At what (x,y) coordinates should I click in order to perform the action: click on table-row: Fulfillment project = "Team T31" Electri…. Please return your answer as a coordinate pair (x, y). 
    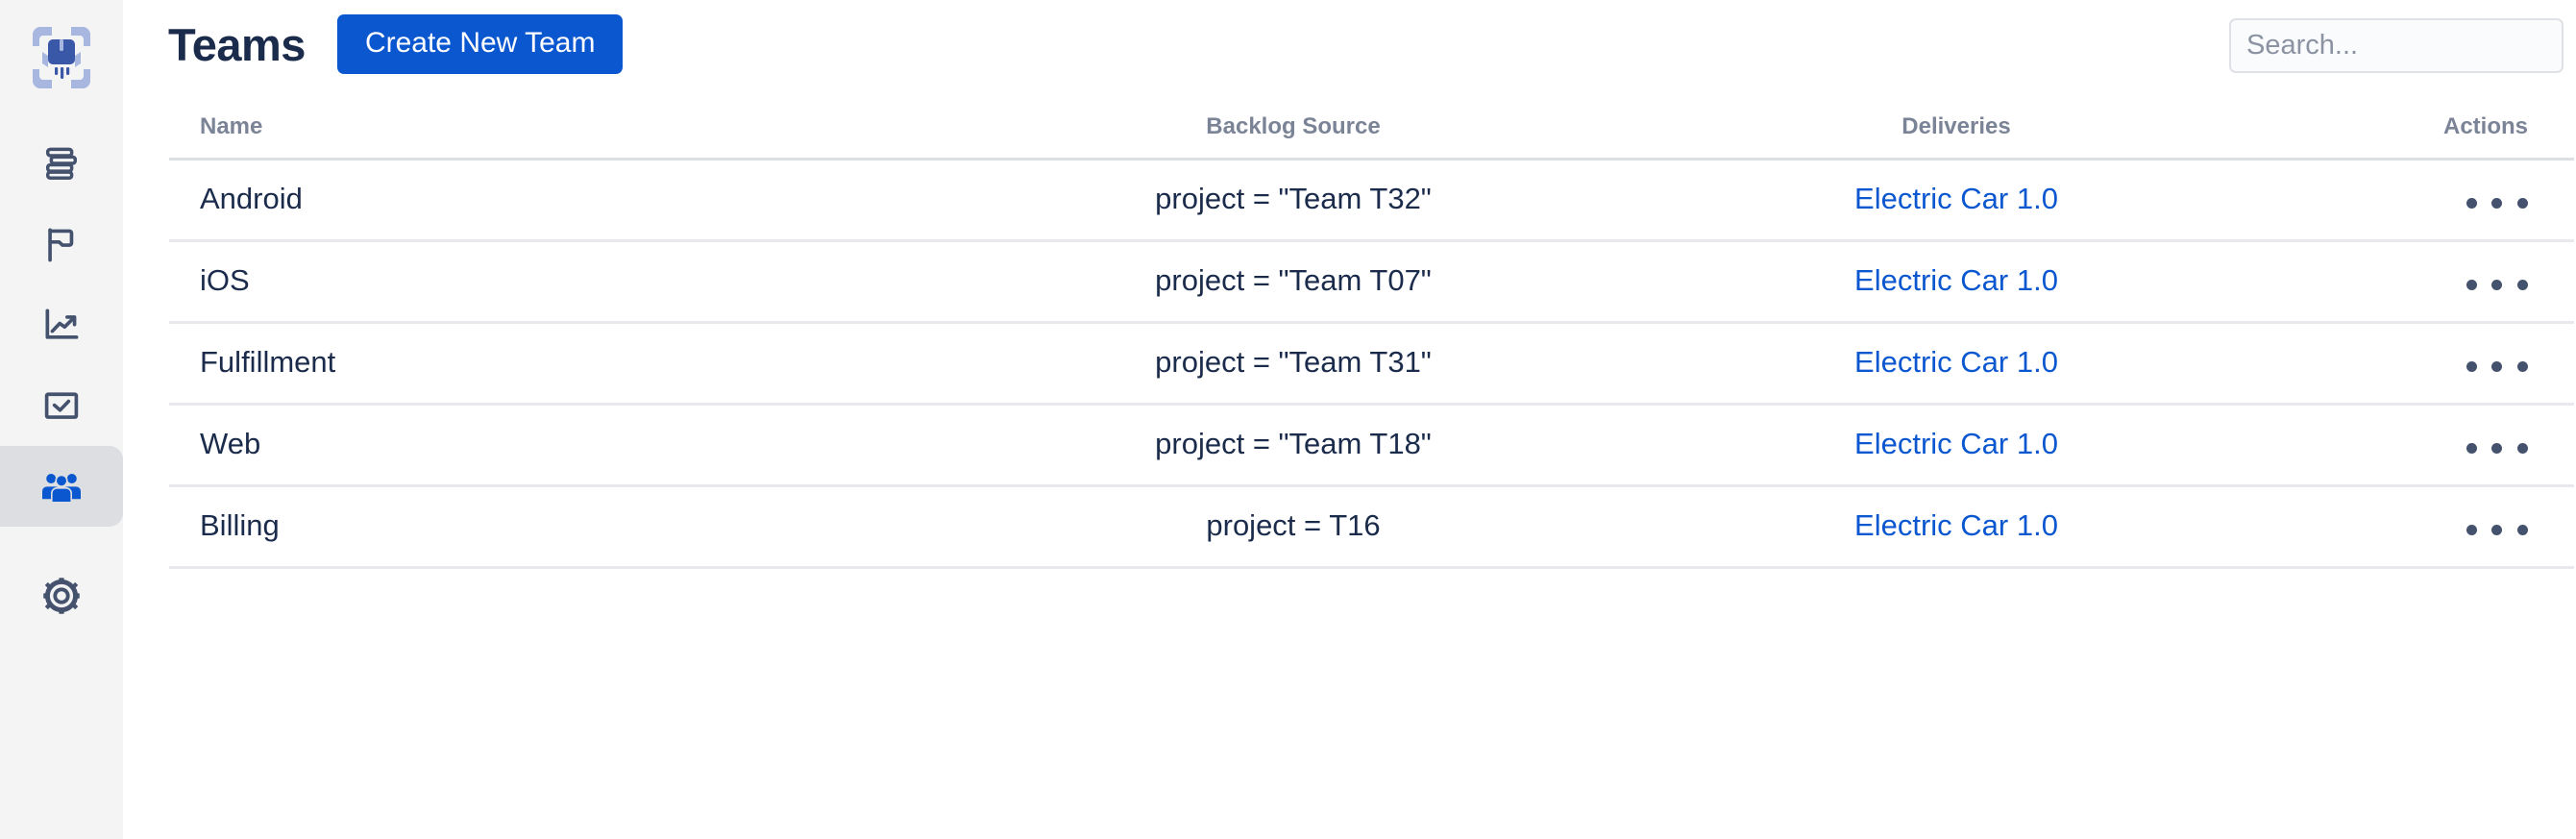
    Looking at the image, I should click on (1371, 364).